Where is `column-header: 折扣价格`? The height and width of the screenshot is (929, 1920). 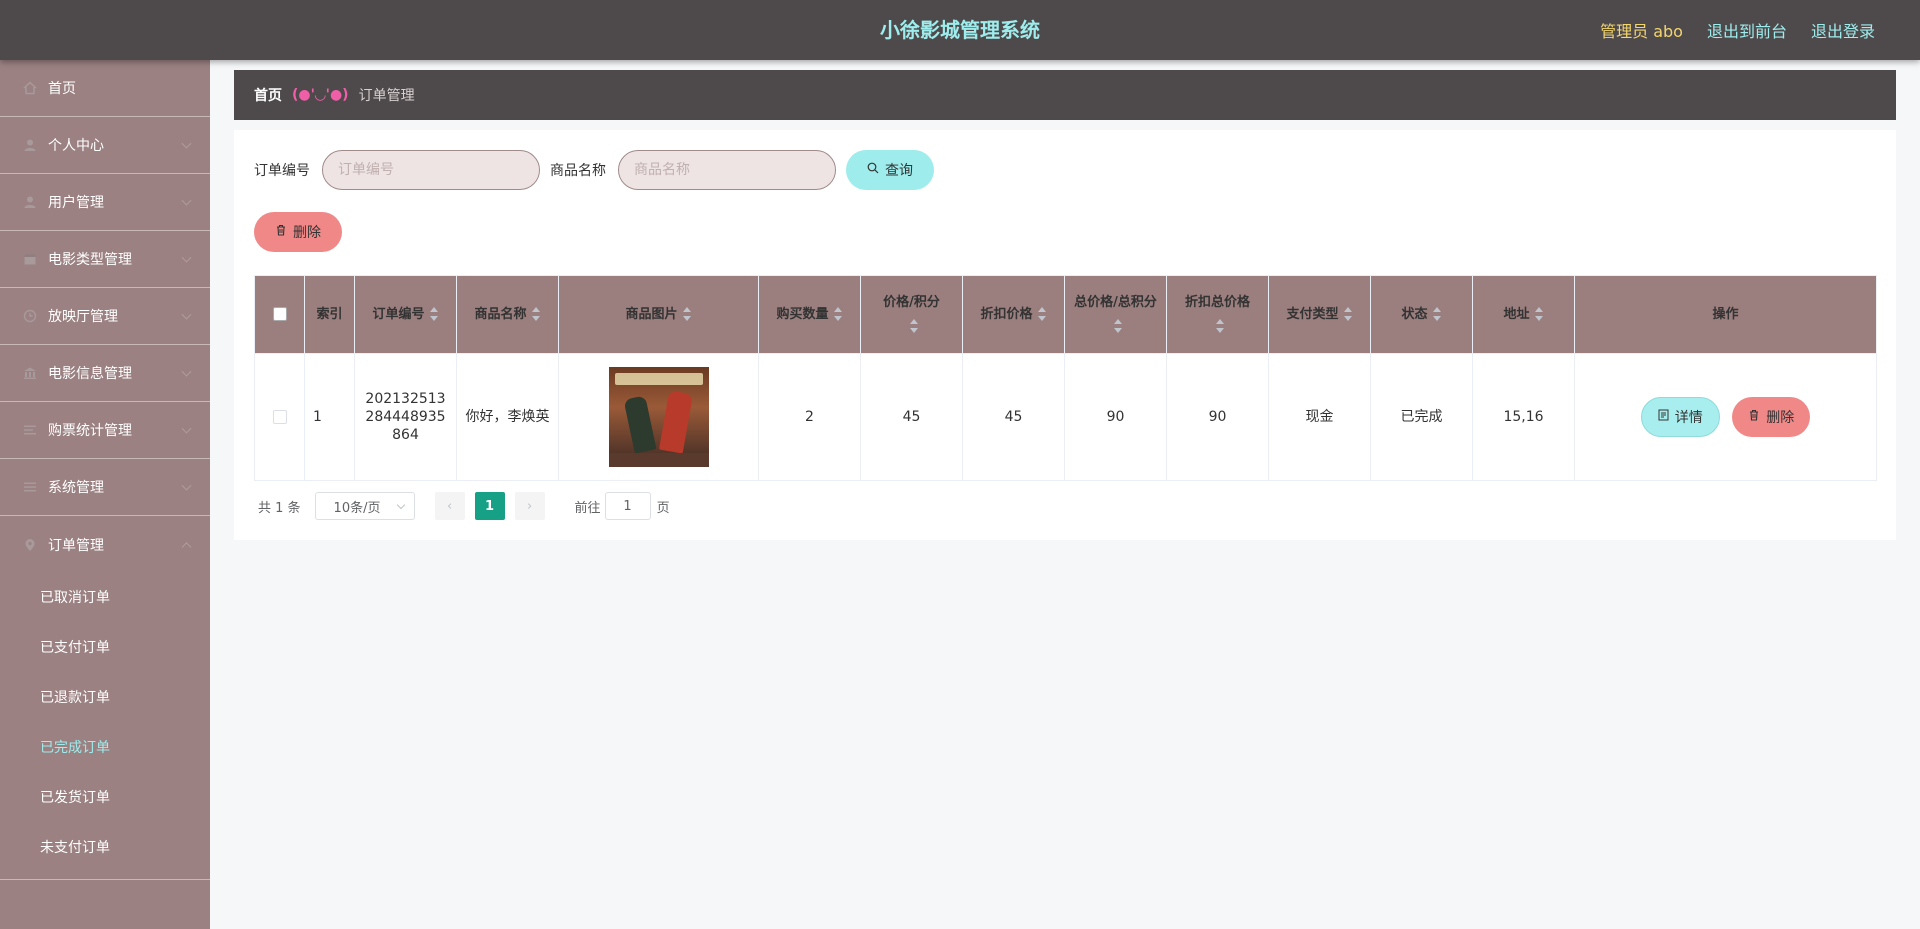
column-header: 折扣价格 is located at coordinates (1013, 314).